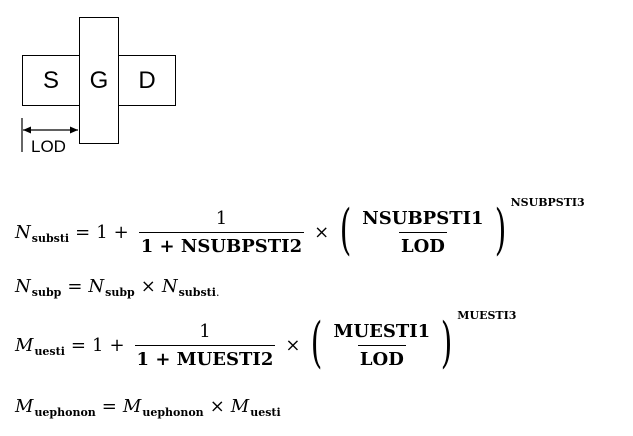  I want to click on eq3-lhs-var: M, so click(24, 345).